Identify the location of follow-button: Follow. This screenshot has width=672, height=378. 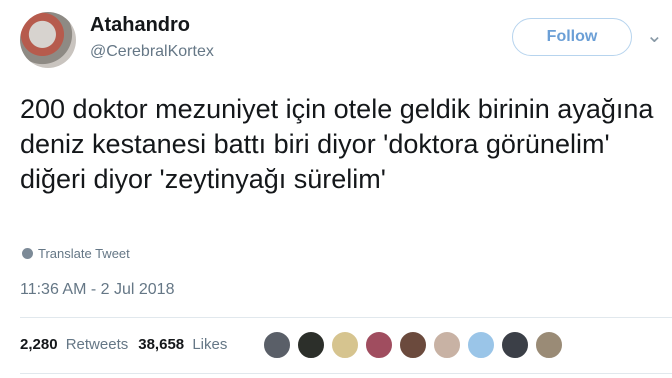
(572, 37).